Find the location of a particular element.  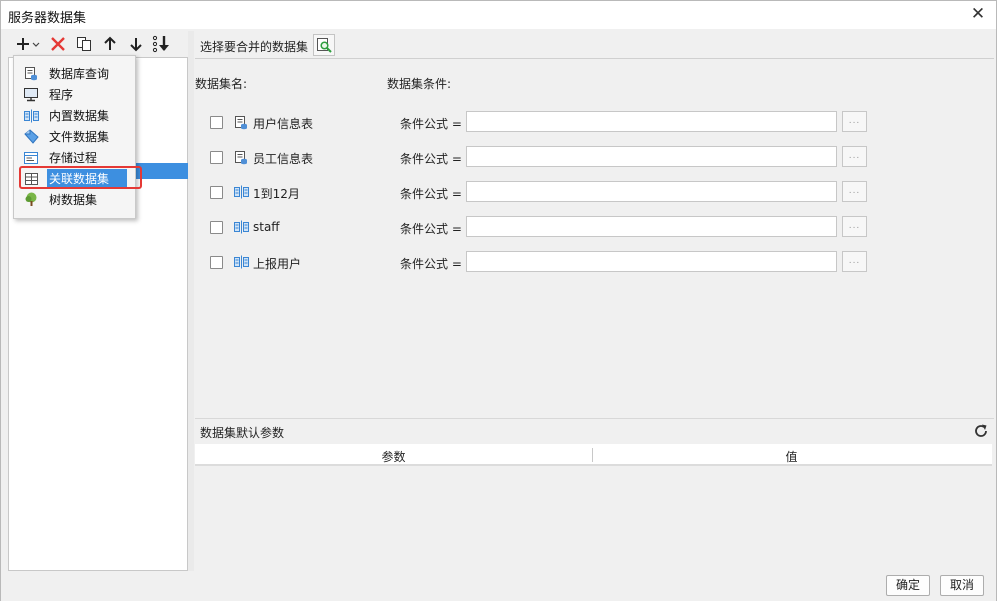

dataset-name: 1到12月 is located at coordinates (276, 194).